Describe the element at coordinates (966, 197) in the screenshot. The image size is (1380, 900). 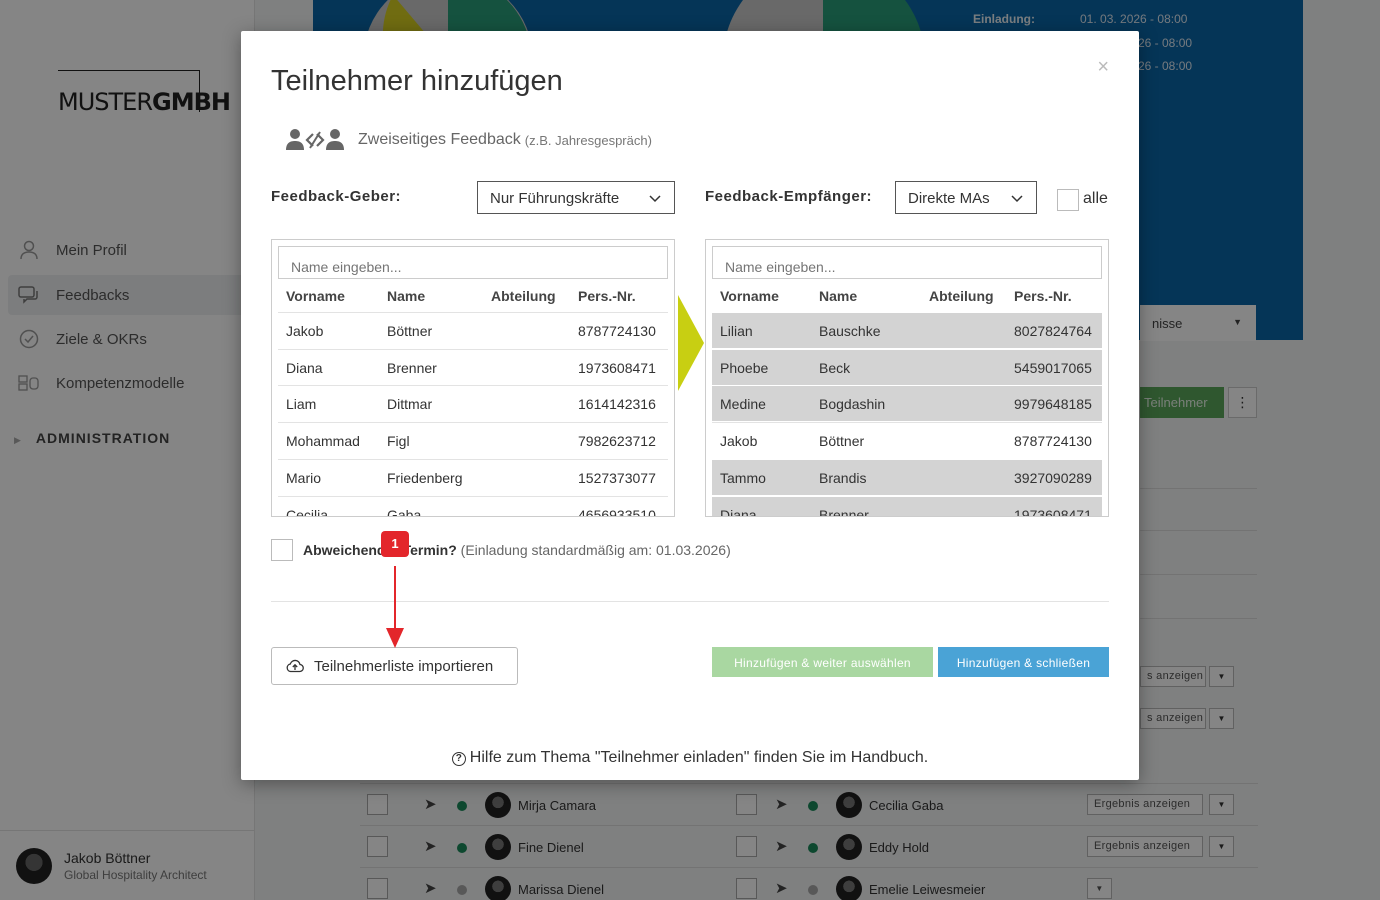
I see `receiver-select: Direkte MAs` at that location.